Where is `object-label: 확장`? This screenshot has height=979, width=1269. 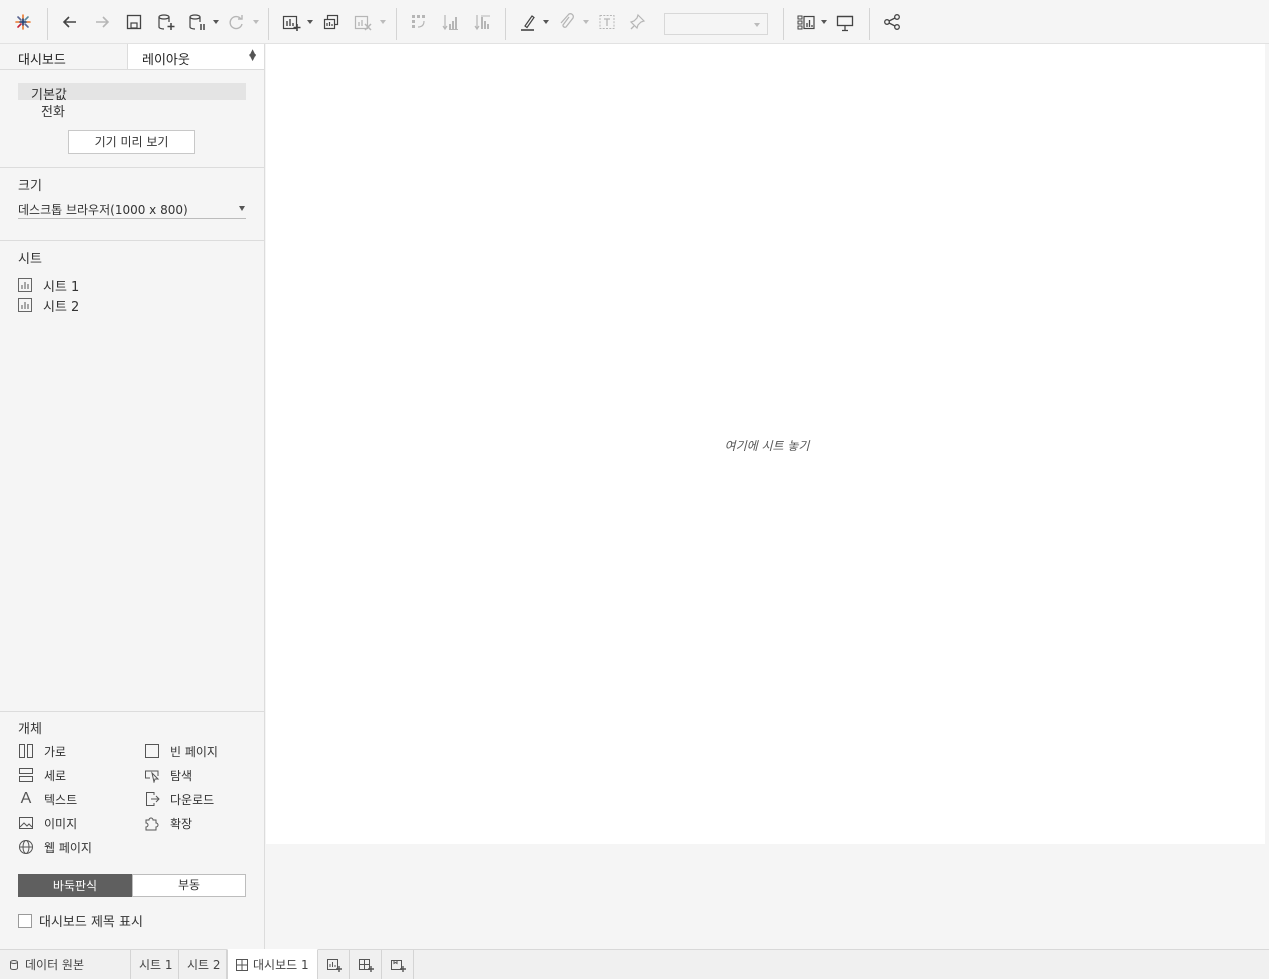 object-label: 확장 is located at coordinates (181, 823).